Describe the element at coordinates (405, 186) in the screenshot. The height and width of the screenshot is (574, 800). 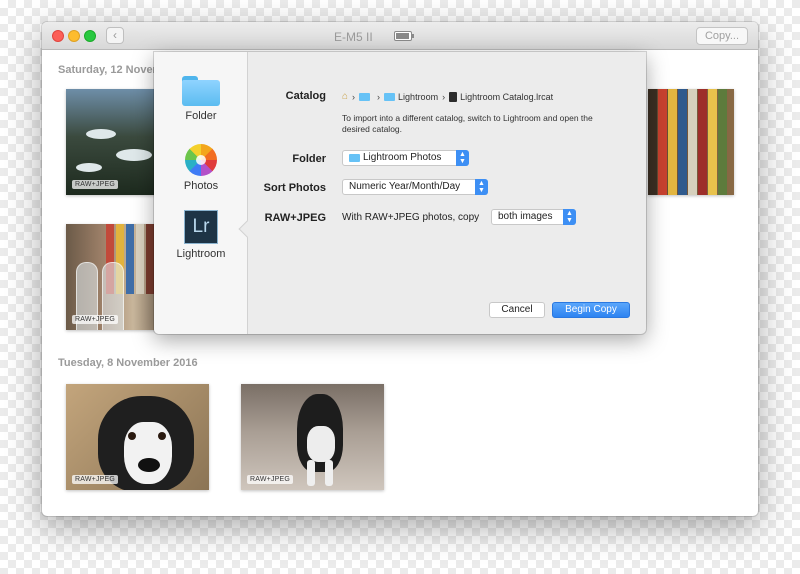
I see `sort-photos-popup-value: Numeric Year/Month/Day` at that location.